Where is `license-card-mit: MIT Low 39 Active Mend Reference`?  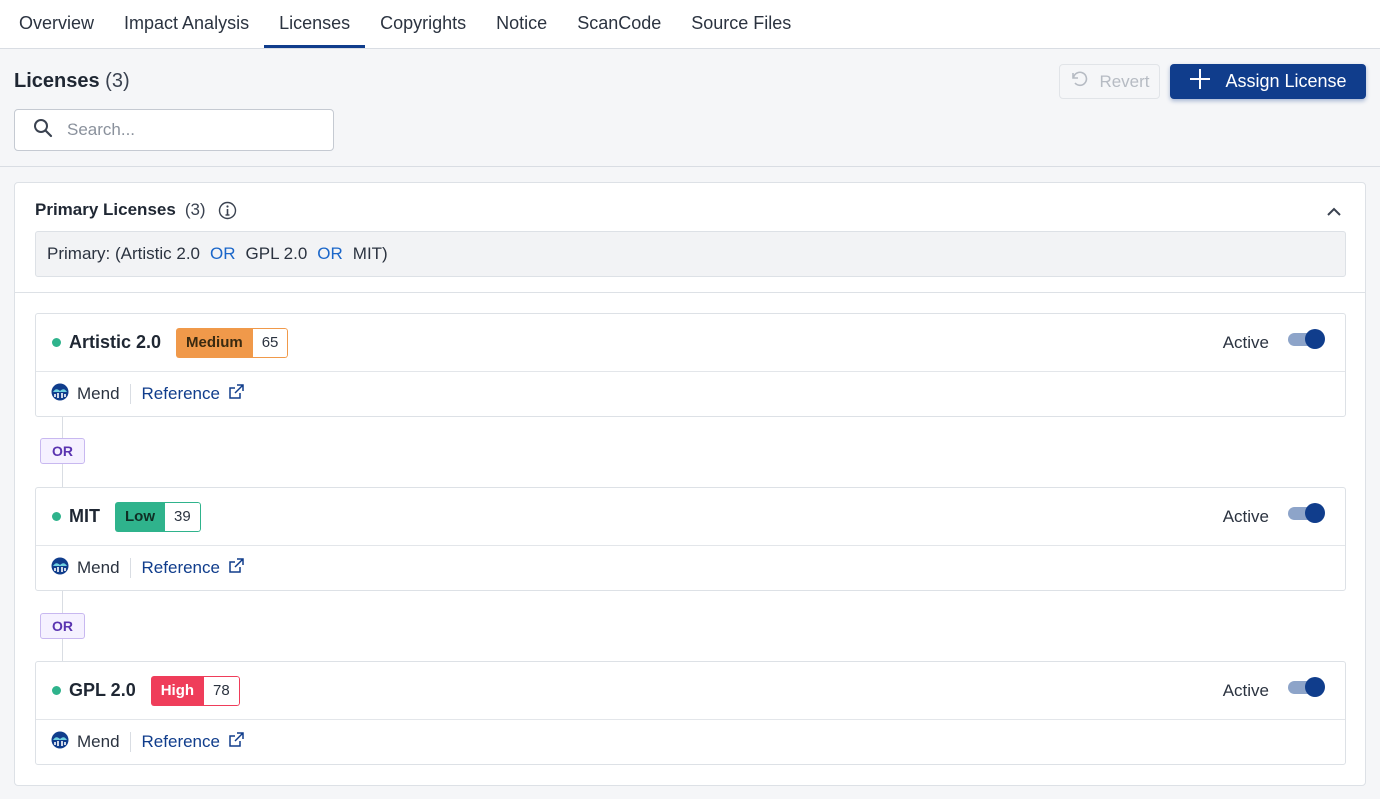
license-card-mit: MIT Low 39 Active Mend Reference is located at coordinates (690, 539).